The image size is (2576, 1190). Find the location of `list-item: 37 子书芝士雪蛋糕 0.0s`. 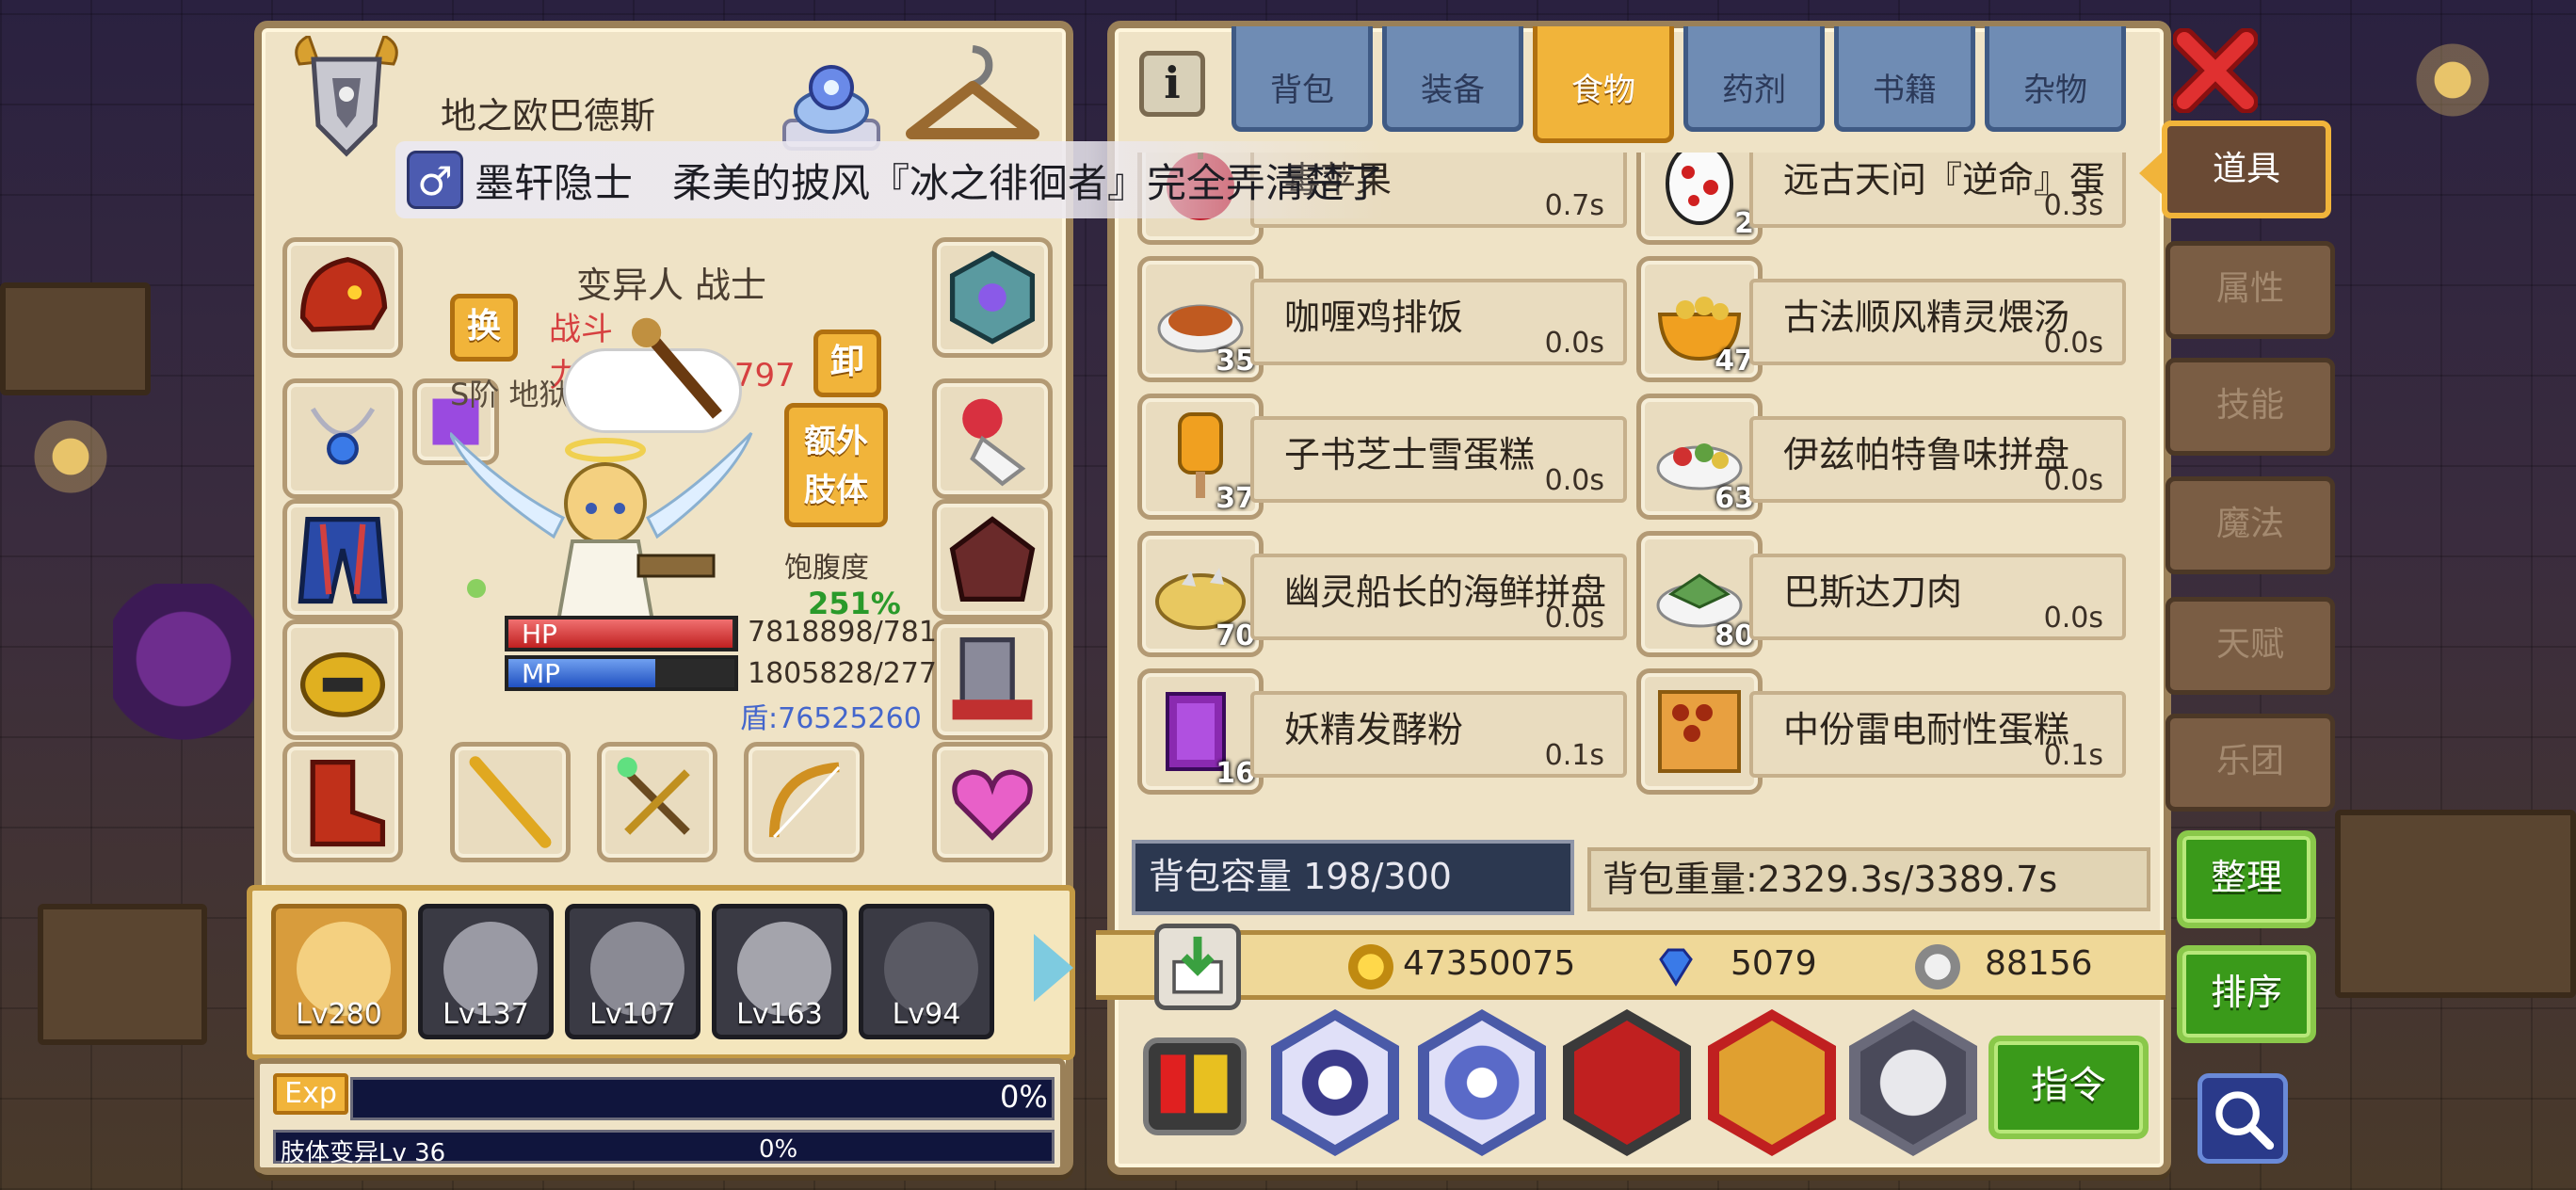

list-item: 37 子书芝士雪蛋糕 0.0s is located at coordinates (1382, 455).